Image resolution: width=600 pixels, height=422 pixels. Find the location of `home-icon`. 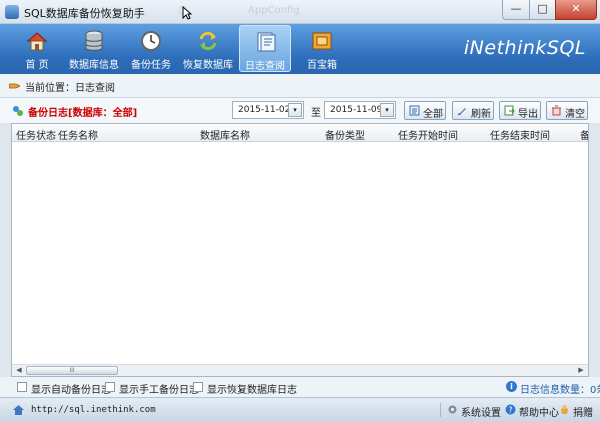

home-icon is located at coordinates (37, 41).